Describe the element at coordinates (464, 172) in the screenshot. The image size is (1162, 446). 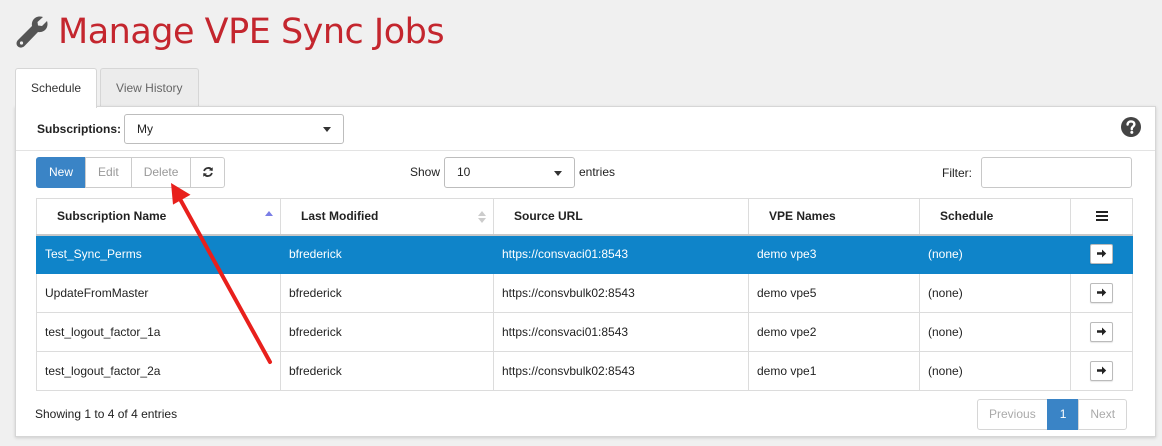
I see `page-length-value: 10` at that location.